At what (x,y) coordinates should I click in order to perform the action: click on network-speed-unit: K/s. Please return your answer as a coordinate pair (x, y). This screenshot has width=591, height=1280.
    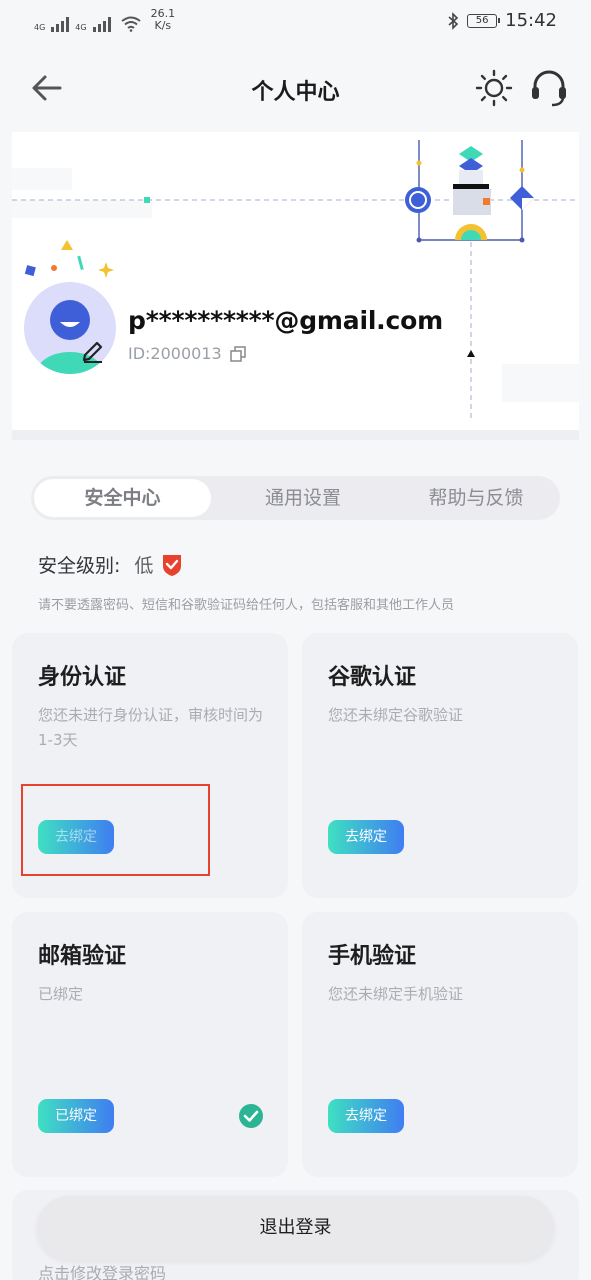
    Looking at the image, I should click on (163, 25).